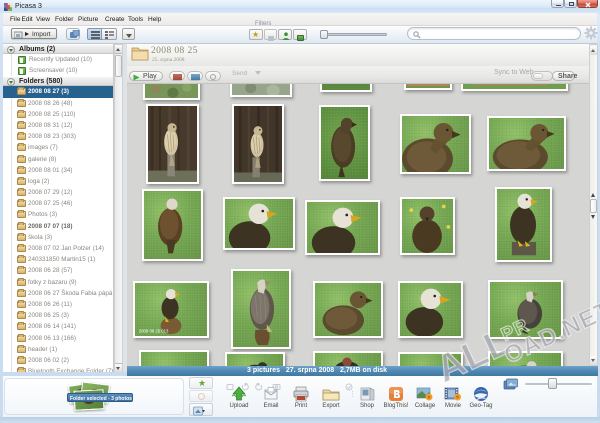  Describe the element at coordinates (154, 330) in the screenshot. I see `svg-text: 2008 08 25 013` at that location.